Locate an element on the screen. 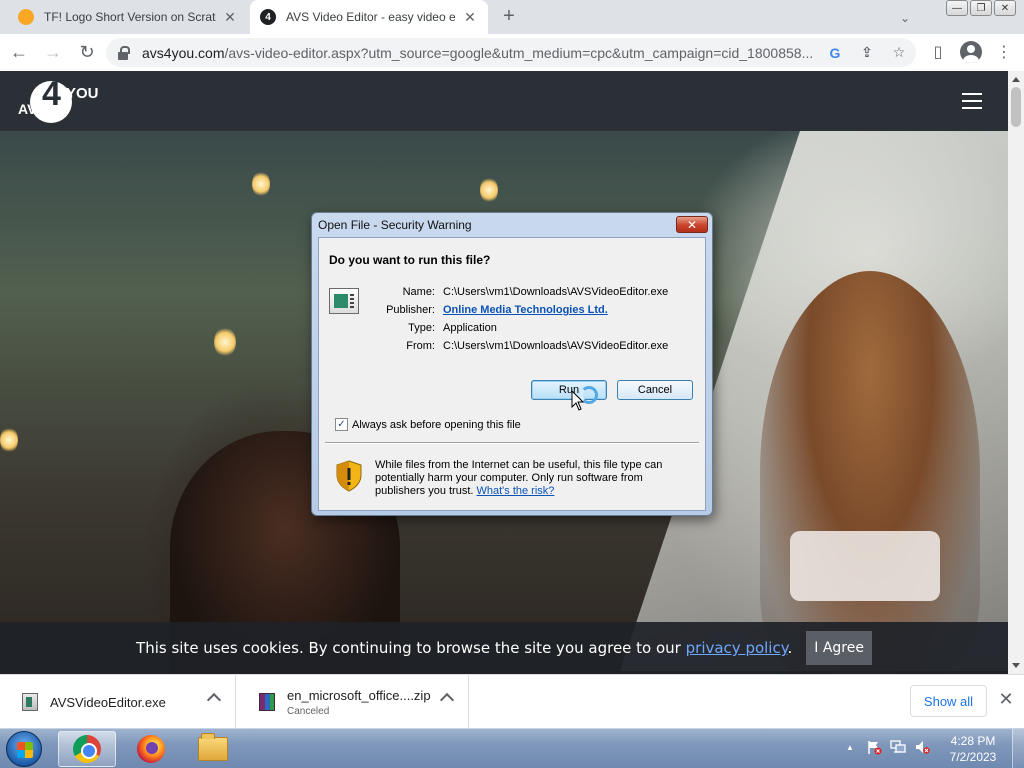 This screenshot has width=1024, height=768. windows-logo-icon is located at coordinates (25, 750).